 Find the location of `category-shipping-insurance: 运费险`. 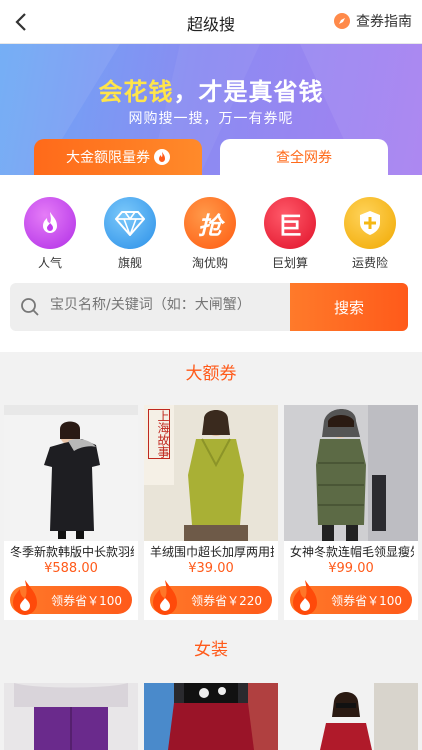

category-shipping-insurance: 运费险 is located at coordinates (370, 234).